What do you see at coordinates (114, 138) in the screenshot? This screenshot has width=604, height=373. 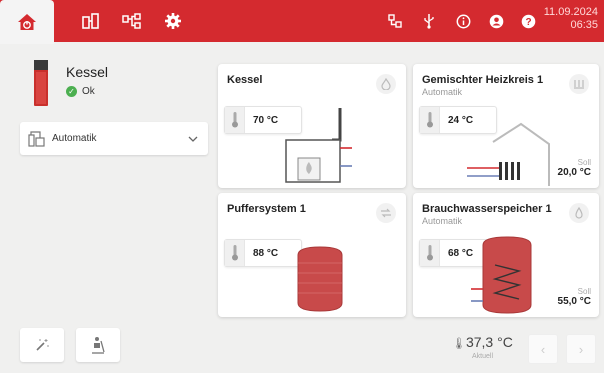 I see `mode-dropdown: Automatik` at bounding box center [114, 138].